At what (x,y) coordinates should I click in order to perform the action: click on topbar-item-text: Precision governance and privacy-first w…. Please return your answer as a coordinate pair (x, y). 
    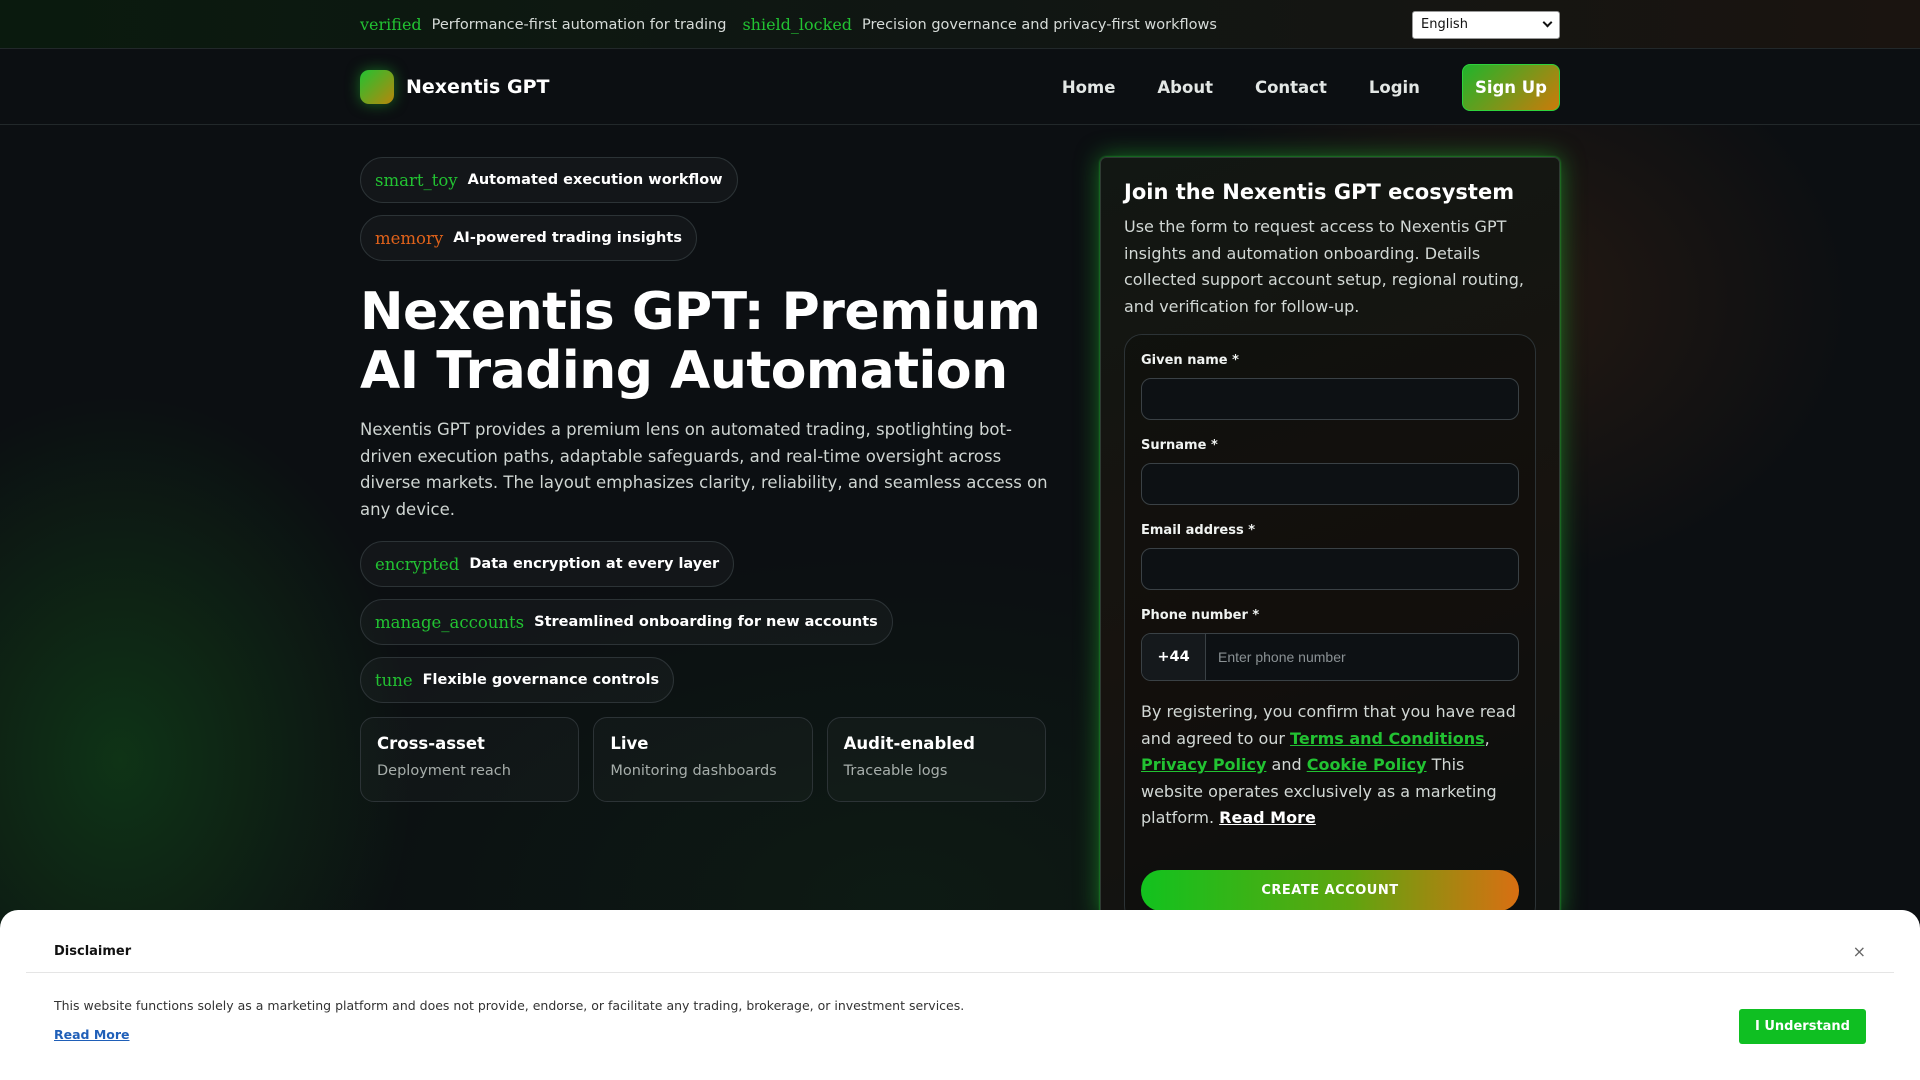
    Looking at the image, I should click on (1039, 24).